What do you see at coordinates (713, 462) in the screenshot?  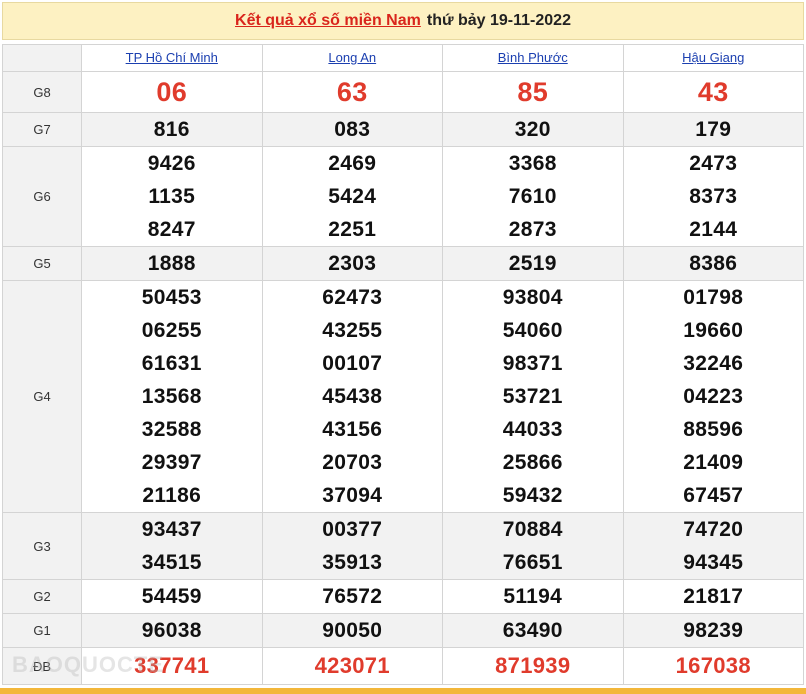 I see `prize-number: 21409` at bounding box center [713, 462].